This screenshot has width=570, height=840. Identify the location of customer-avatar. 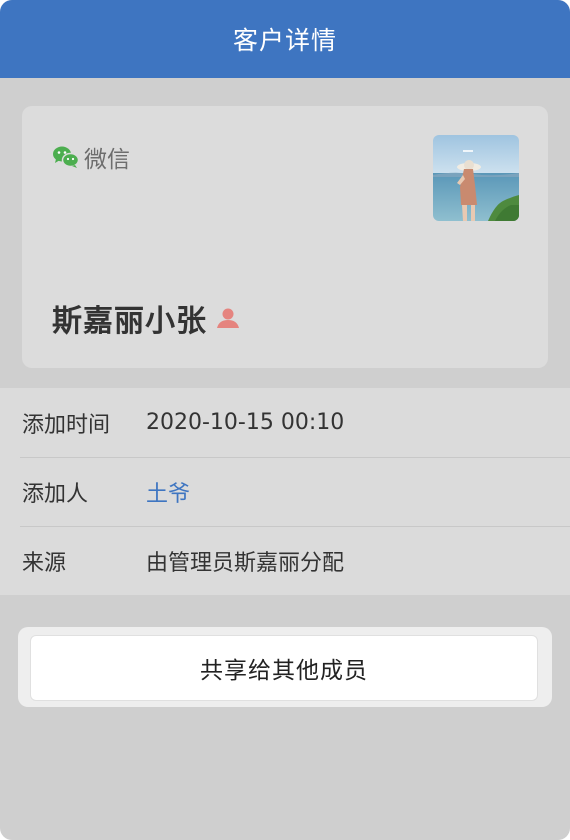
(476, 178).